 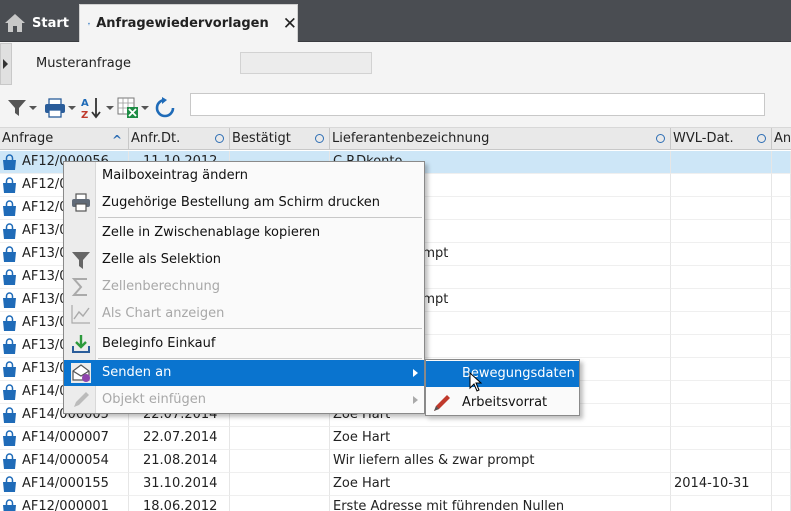 I want to click on filter-dropdown-button, so click(x=22, y=108).